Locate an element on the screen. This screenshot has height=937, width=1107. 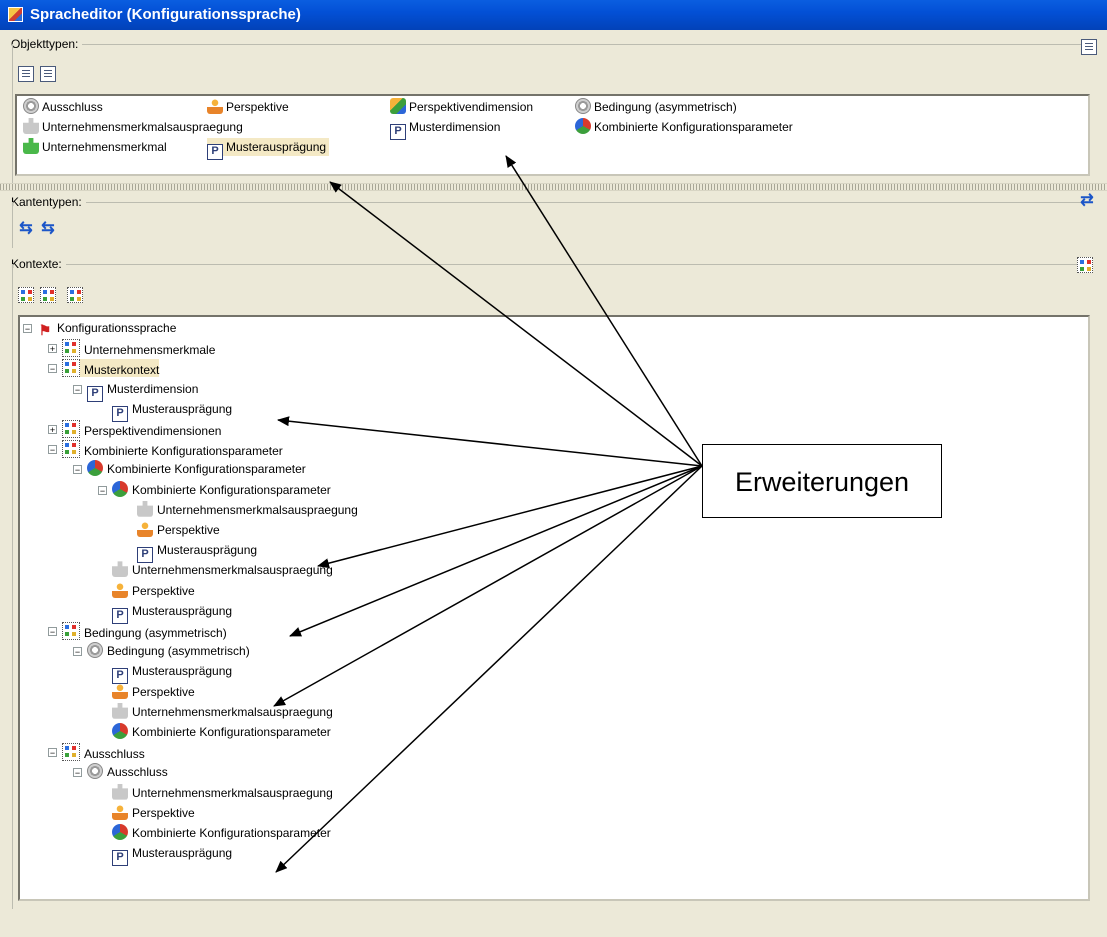
list-item: Perspektivendimension is located at coordinates (461, 107).